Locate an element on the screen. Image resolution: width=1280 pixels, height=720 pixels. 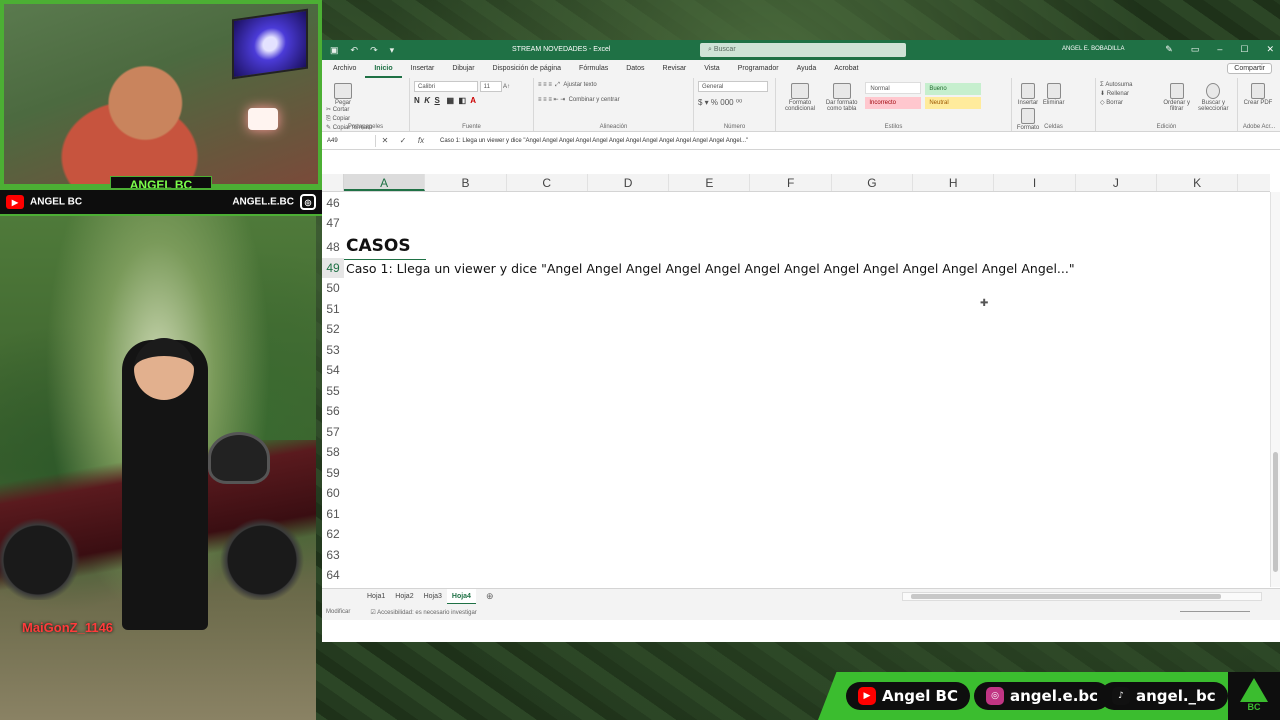
tab-dibujar: Dibujar is located at coordinates (463, 69).